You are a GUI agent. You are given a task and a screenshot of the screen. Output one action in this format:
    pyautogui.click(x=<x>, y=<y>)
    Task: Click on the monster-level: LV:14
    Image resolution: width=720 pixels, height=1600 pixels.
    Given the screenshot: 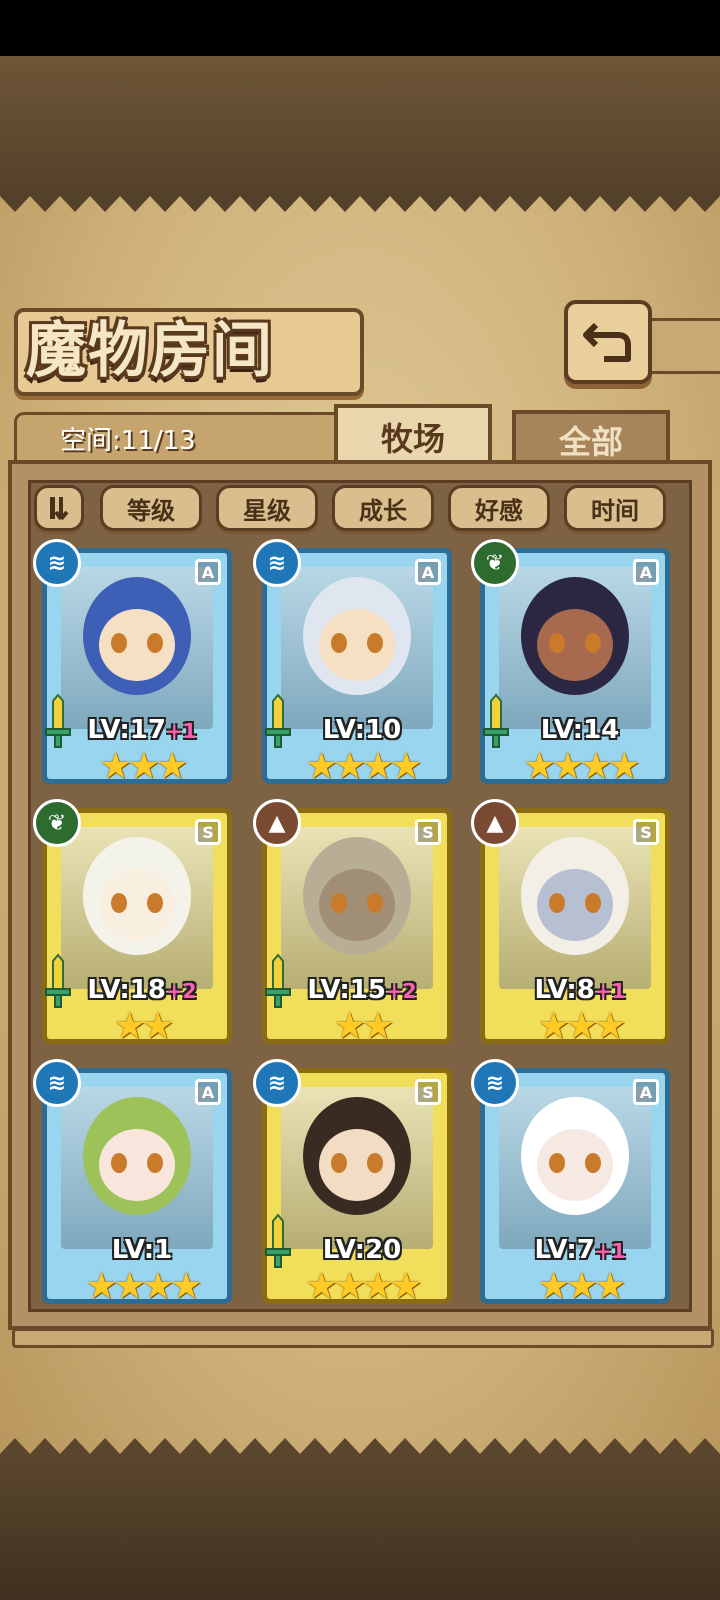 What is the action you would take?
    pyautogui.click(x=580, y=730)
    